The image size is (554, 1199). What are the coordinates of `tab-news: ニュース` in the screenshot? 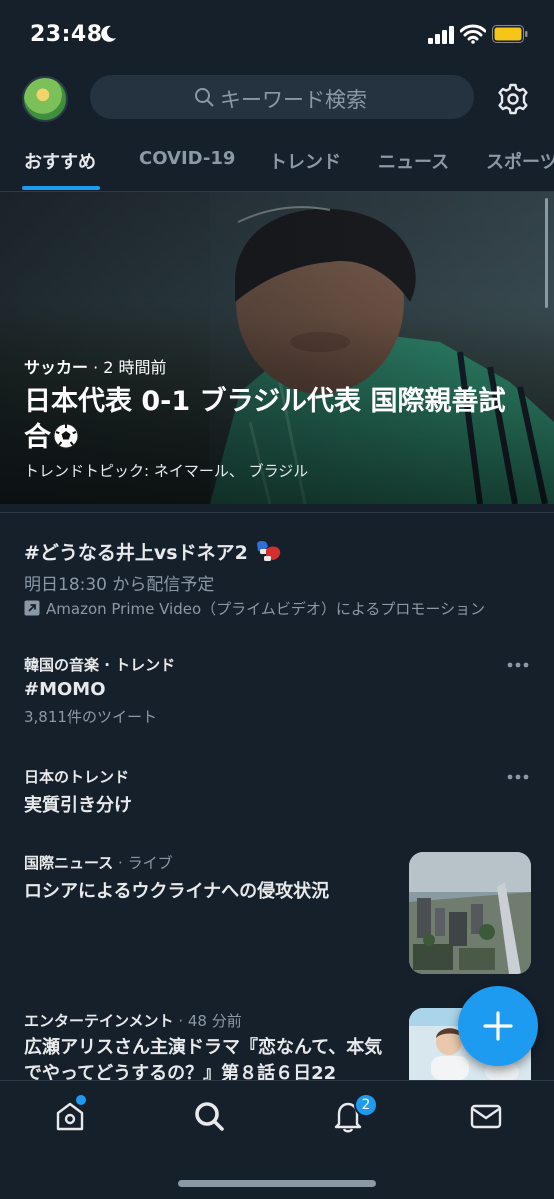 It's located at (413, 161).